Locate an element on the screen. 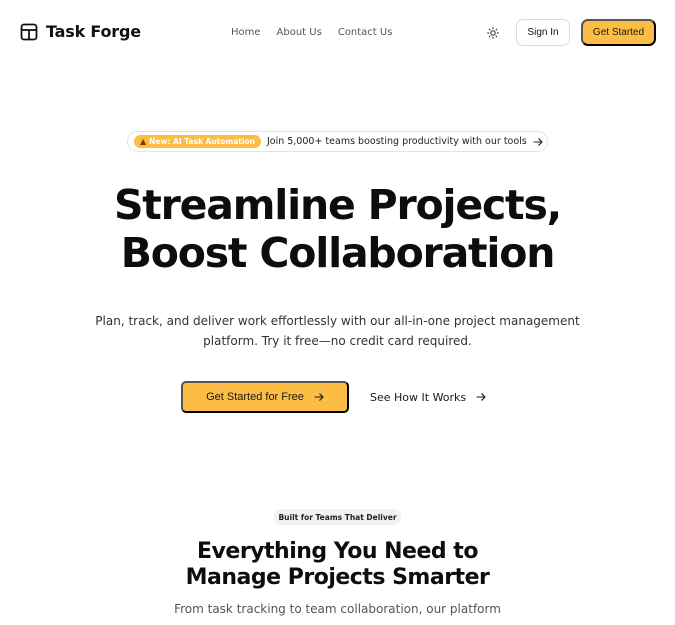  see-how-it-works-link: See How It Works is located at coordinates (428, 397).